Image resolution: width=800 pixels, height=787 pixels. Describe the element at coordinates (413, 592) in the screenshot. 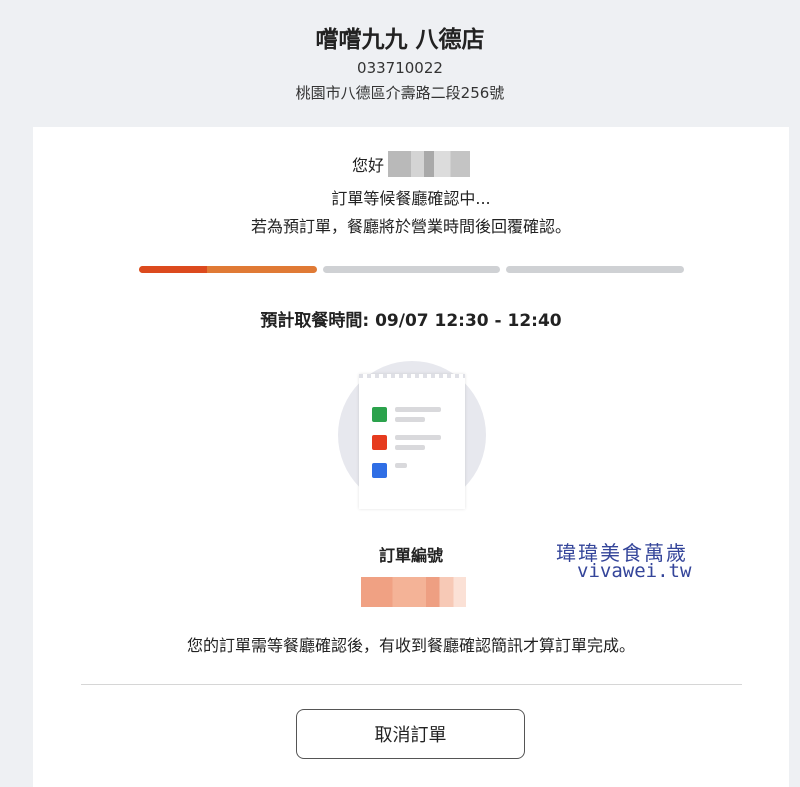

I see `order-number-redacted` at that location.